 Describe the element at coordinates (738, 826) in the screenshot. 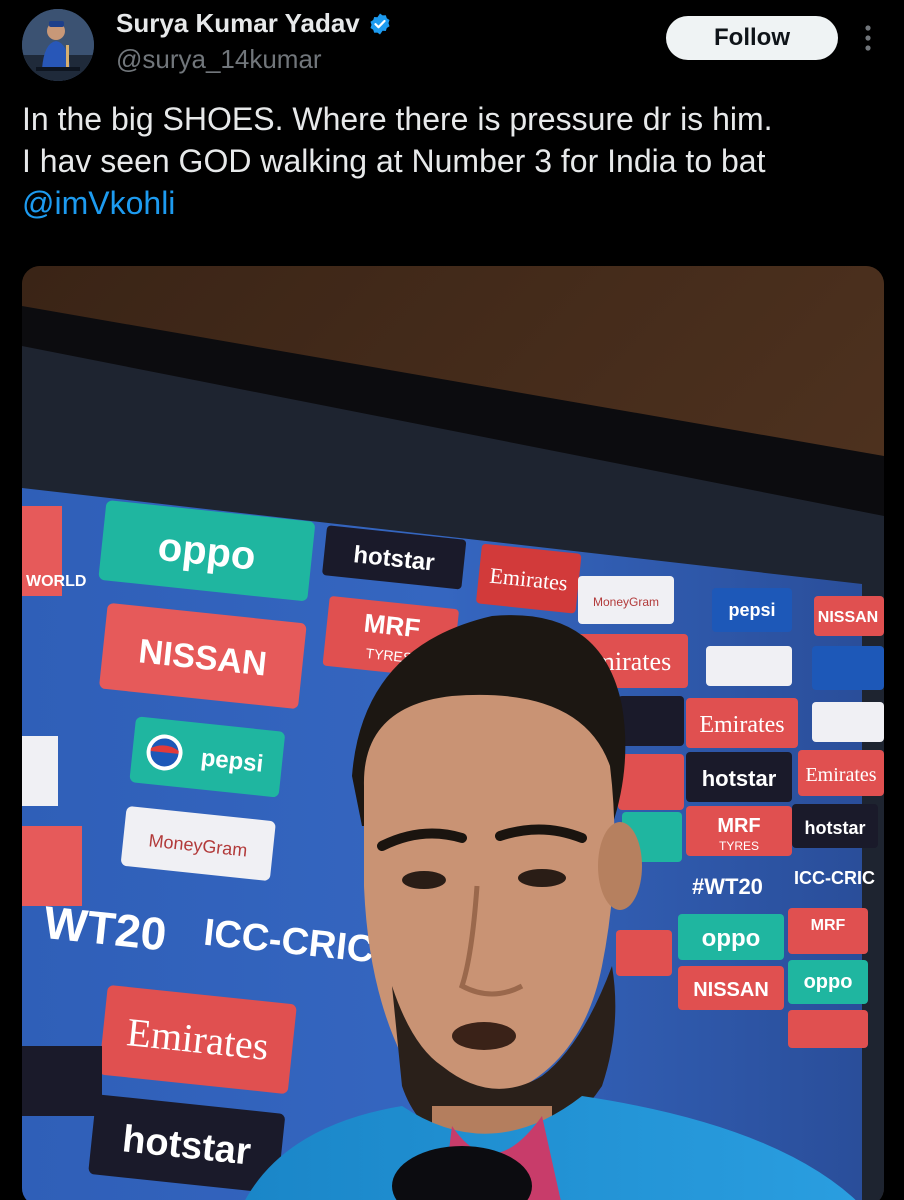

I see `board-mrf-2: MRF` at that location.